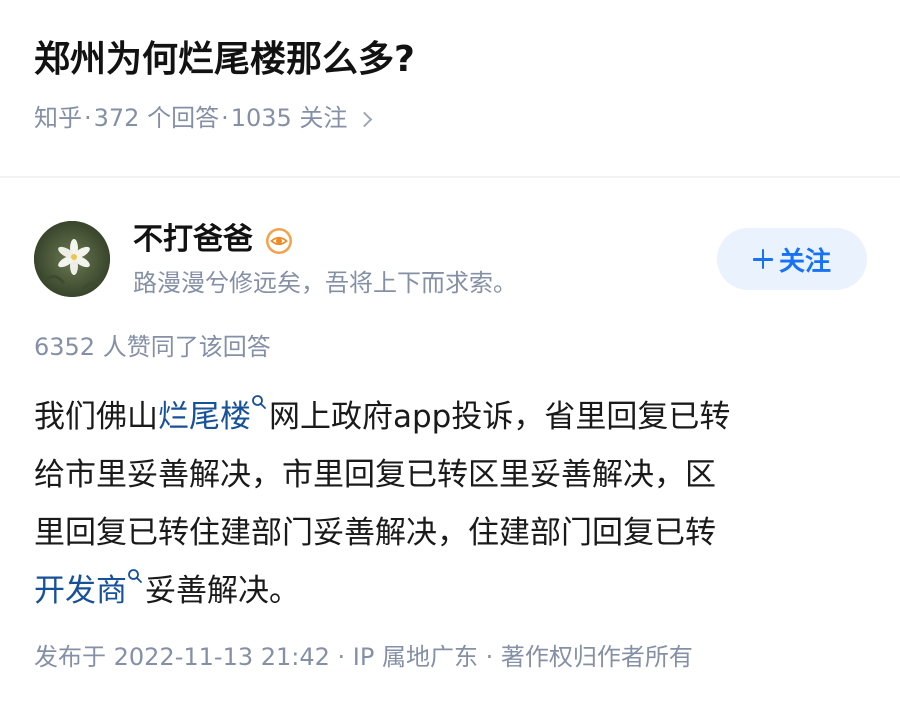 This screenshot has height=708, width=900. I want to click on keyword-link: 开发商, so click(80, 591).